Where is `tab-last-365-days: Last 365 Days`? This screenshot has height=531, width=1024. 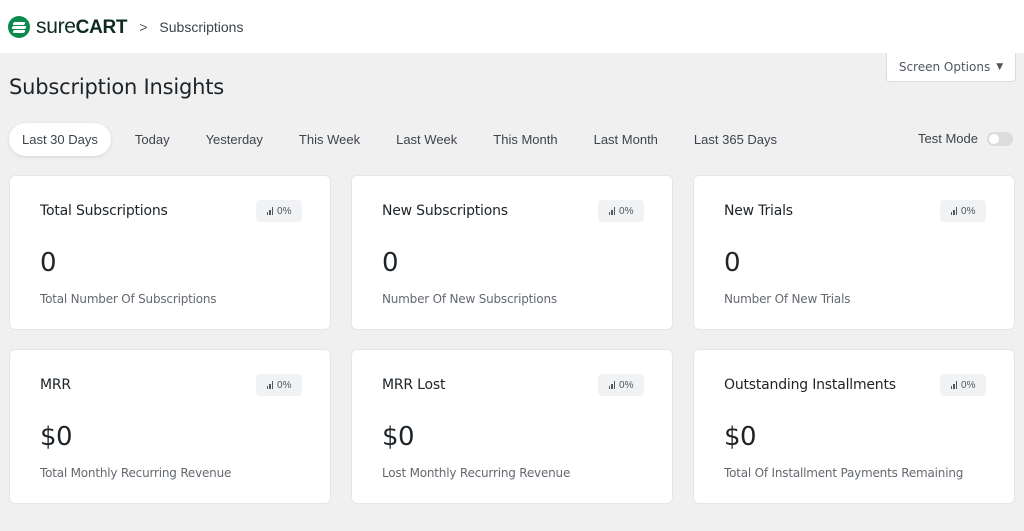 tab-last-365-days: Last 365 Days is located at coordinates (735, 139).